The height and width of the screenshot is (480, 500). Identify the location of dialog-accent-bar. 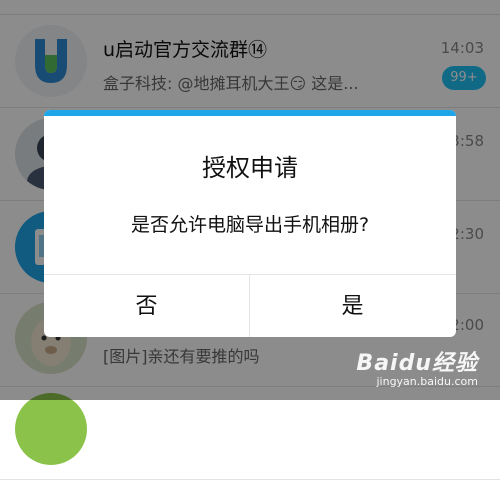
(250, 113).